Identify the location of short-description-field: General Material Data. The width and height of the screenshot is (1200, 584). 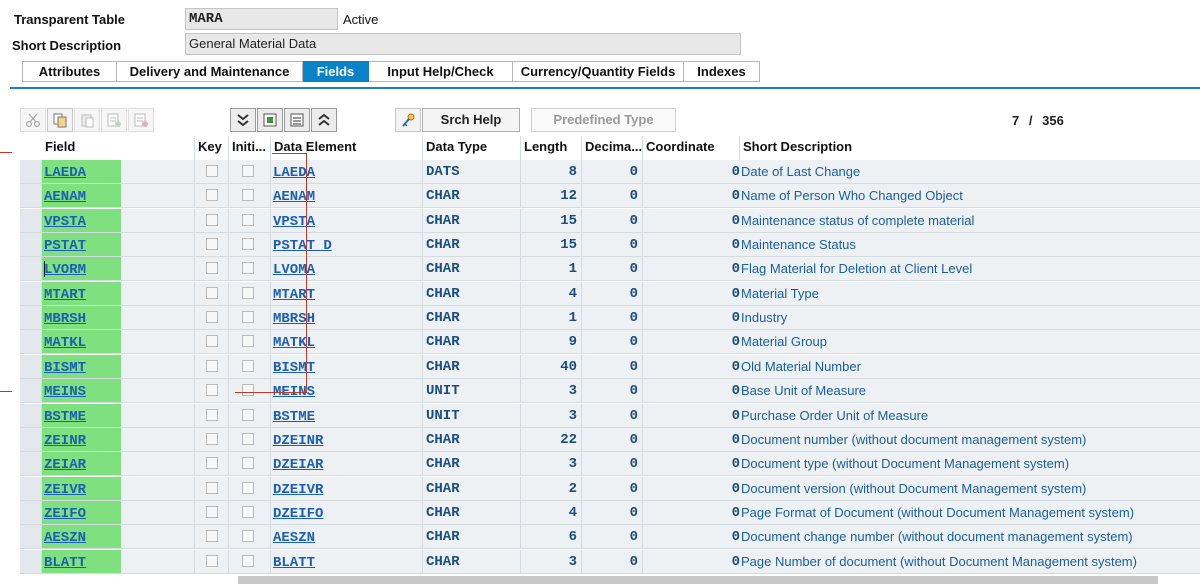
(463, 44).